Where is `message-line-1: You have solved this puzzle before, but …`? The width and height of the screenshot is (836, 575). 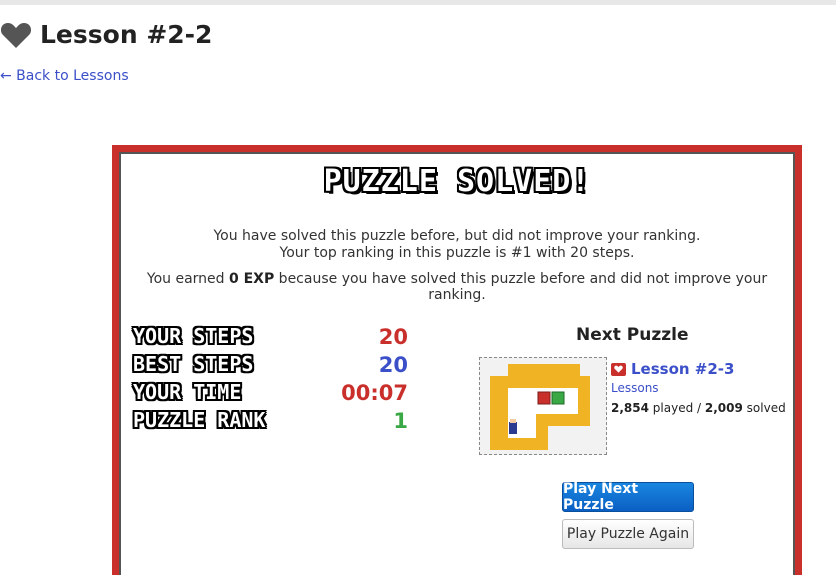
message-line-1: You have solved this puzzle before, but … is located at coordinates (457, 236).